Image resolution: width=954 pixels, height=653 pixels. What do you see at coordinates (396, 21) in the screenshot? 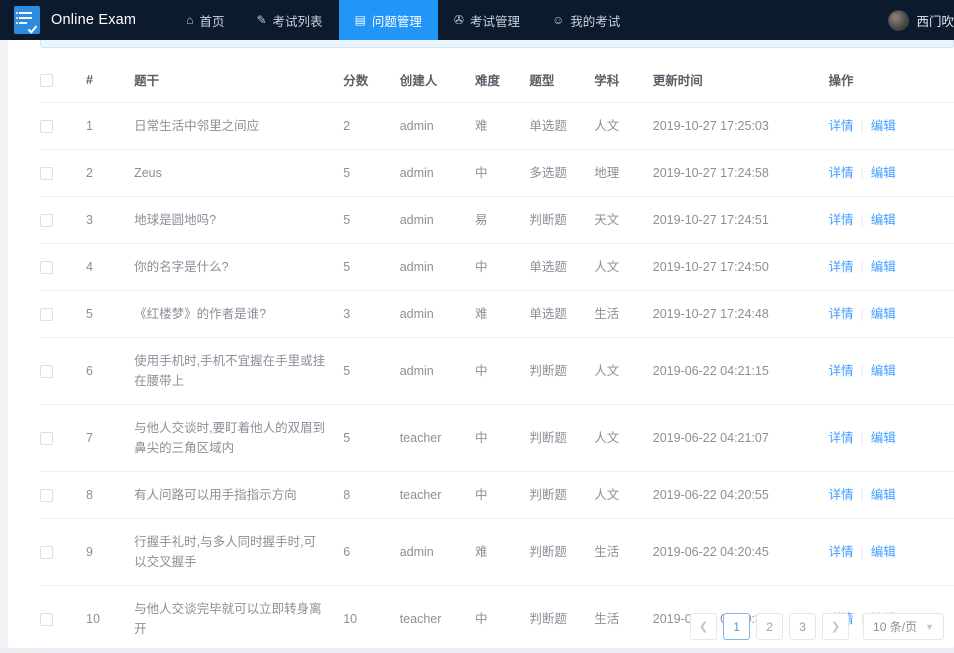
I see `nav-label: 问题管理` at bounding box center [396, 21].